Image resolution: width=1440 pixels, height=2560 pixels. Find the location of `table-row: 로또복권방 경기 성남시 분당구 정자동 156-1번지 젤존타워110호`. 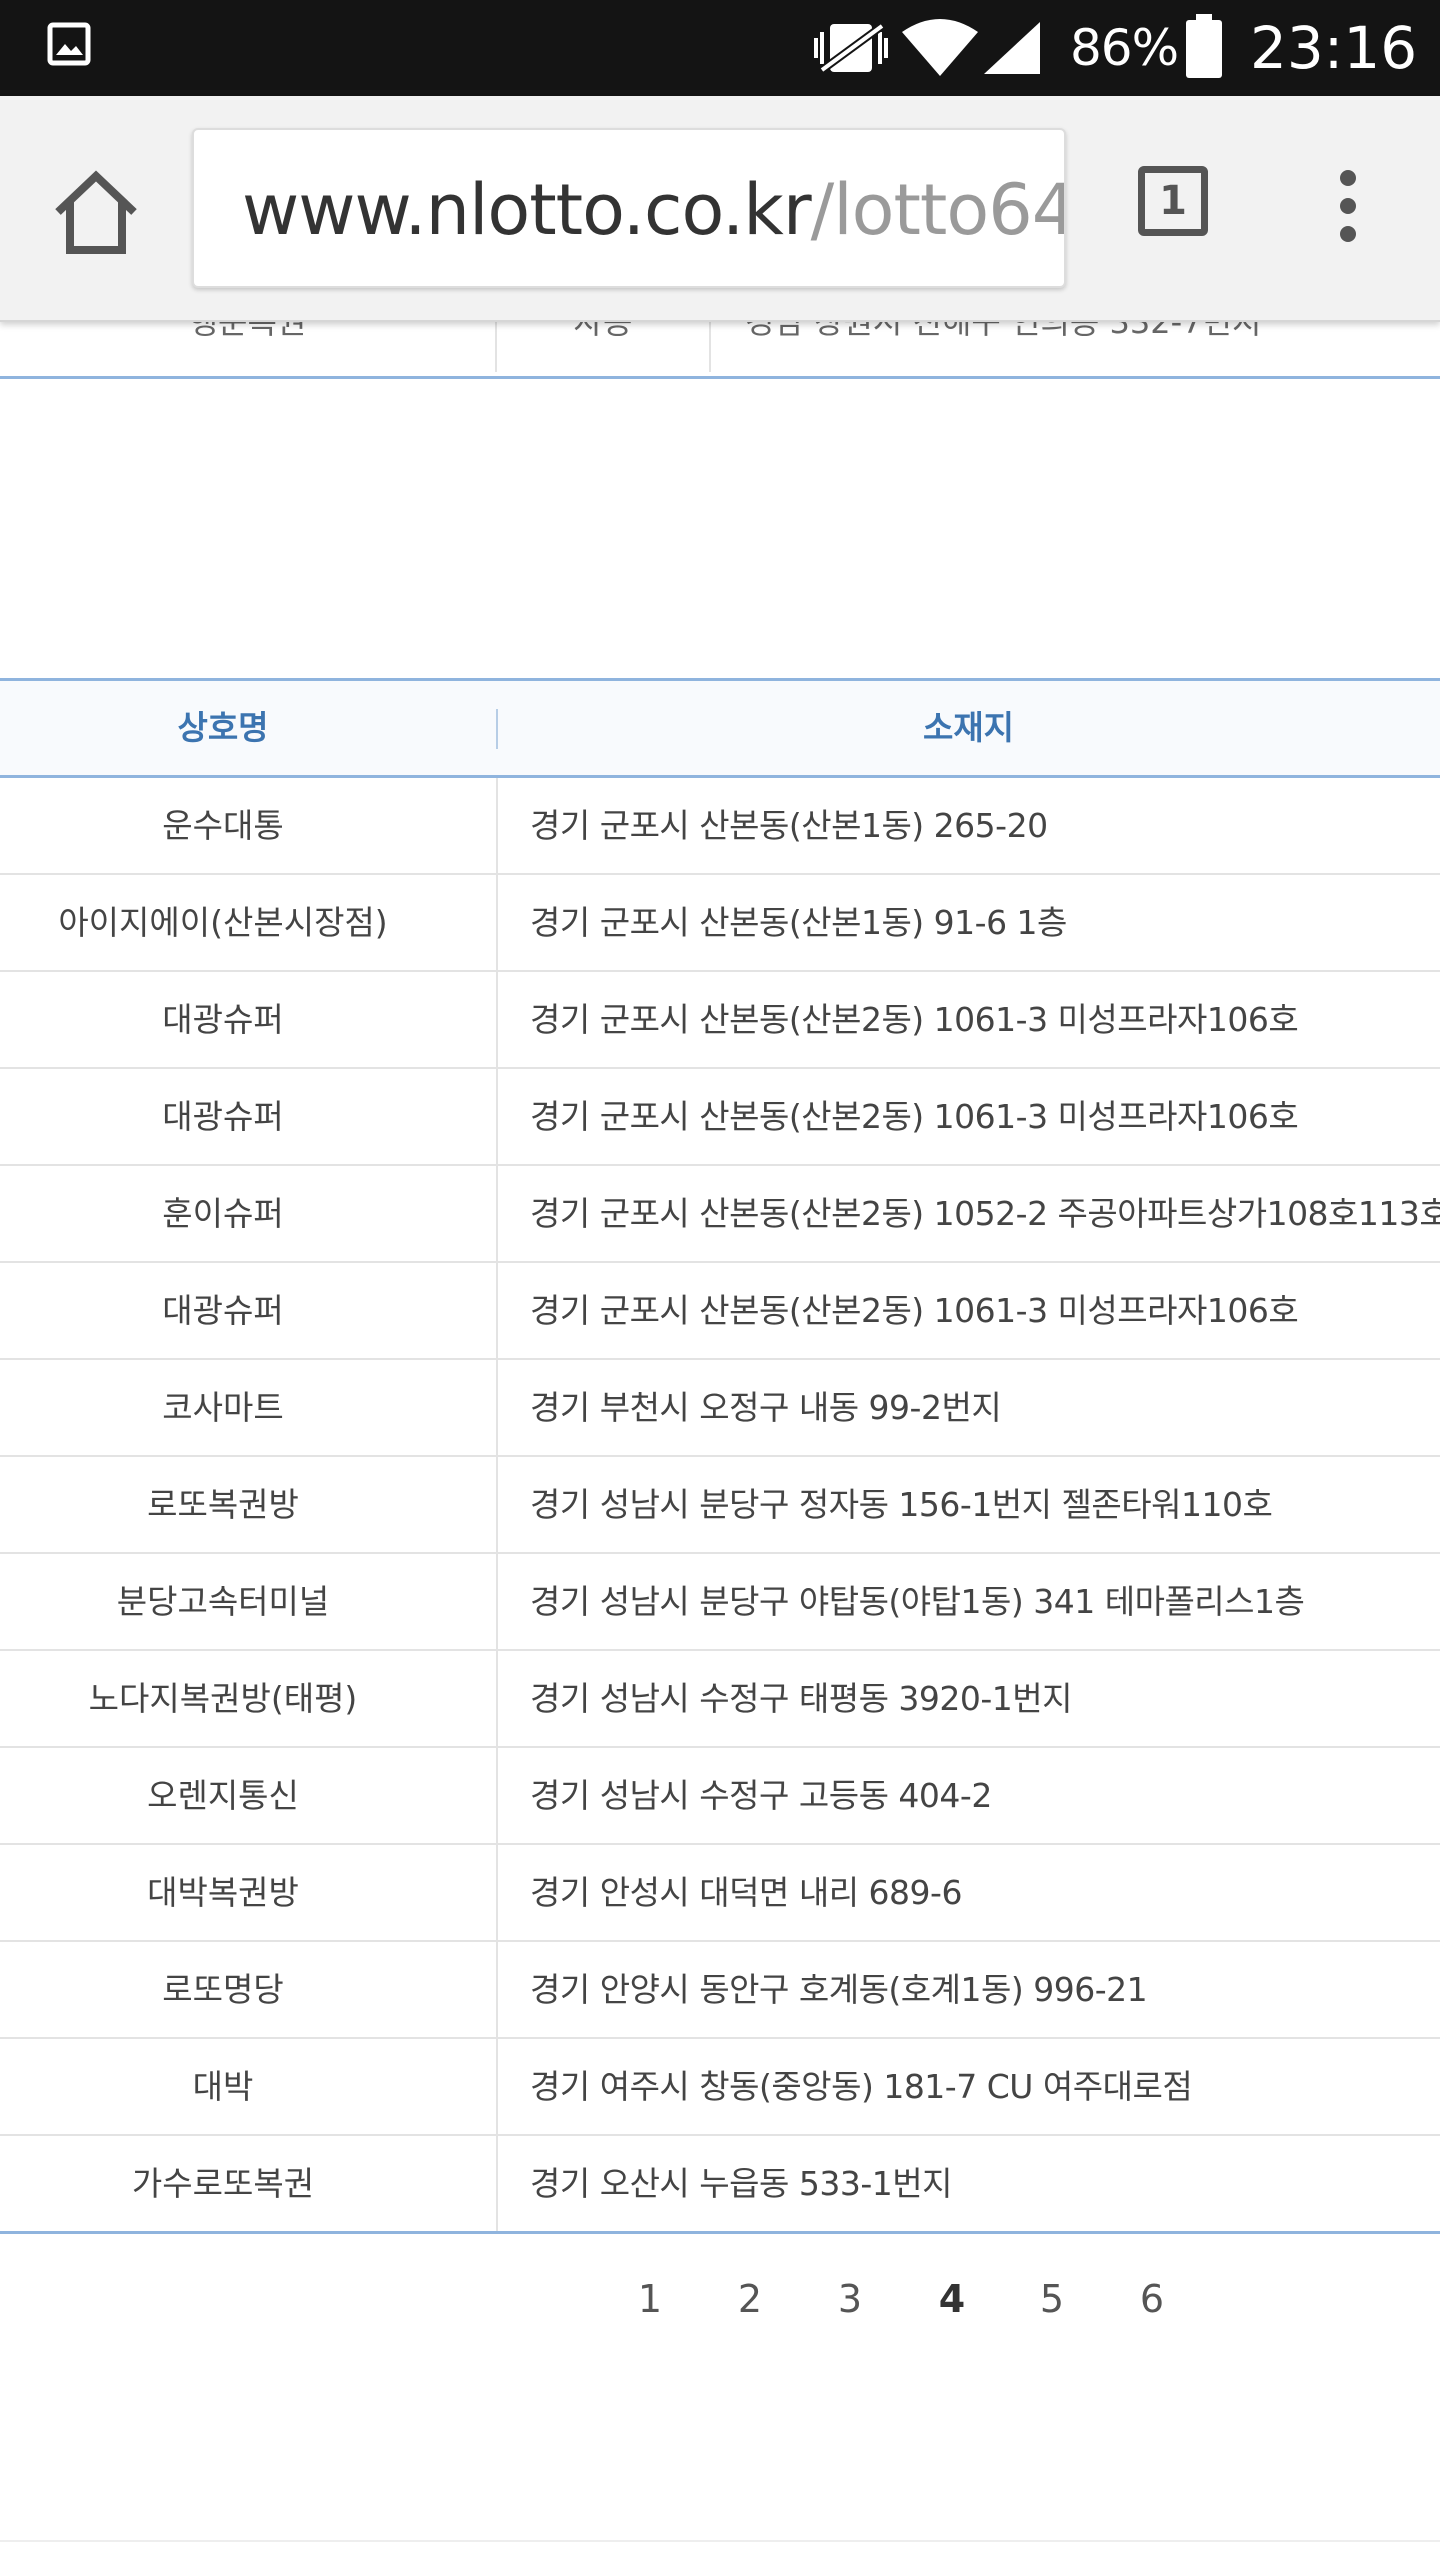

table-row: 로또복권방 경기 성남시 분당구 정자동 156-1번지 젤존타워110호 is located at coordinates (720, 1505).